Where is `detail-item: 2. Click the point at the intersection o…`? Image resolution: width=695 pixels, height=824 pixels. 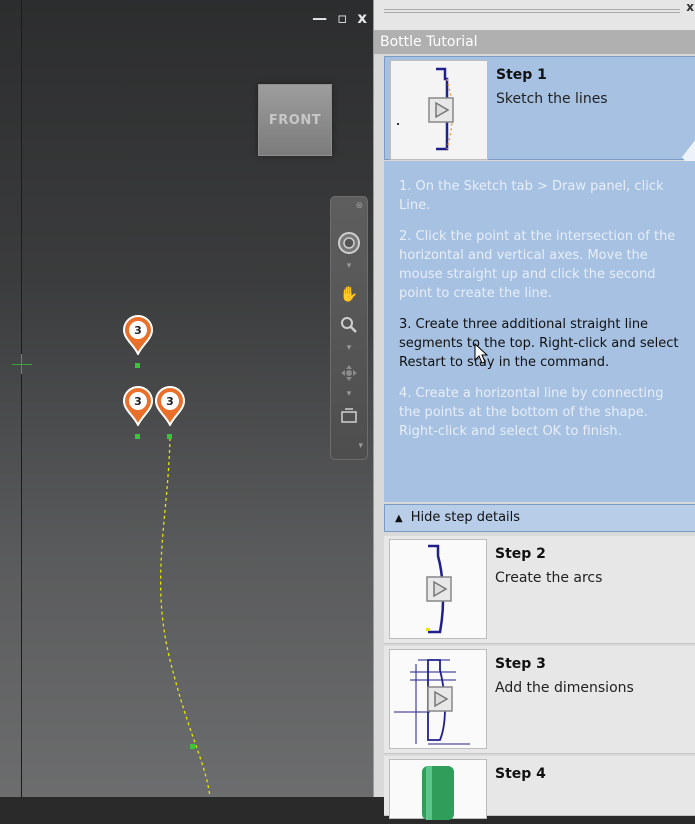
detail-item: 2. Click the point at the intersection o… is located at coordinates (537, 265).